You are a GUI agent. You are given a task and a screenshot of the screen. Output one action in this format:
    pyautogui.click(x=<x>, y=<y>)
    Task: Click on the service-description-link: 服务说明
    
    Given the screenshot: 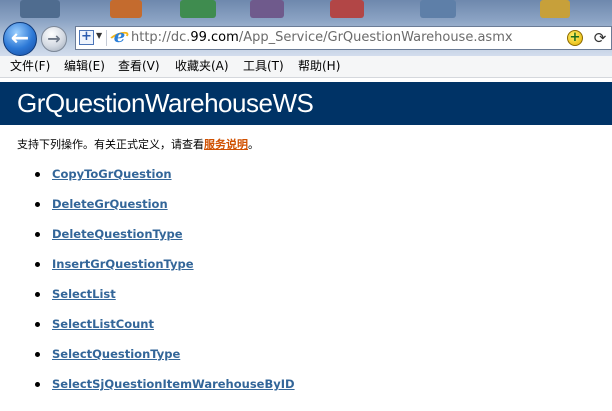 What is the action you would take?
    pyautogui.click(x=226, y=144)
    